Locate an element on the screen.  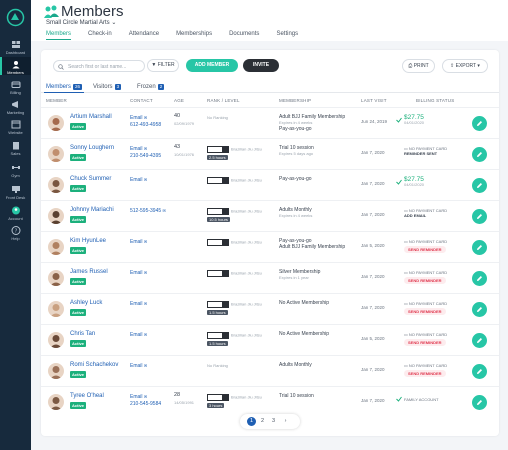
sidebar-item-billing: Billing is located at coordinates (15, 86).